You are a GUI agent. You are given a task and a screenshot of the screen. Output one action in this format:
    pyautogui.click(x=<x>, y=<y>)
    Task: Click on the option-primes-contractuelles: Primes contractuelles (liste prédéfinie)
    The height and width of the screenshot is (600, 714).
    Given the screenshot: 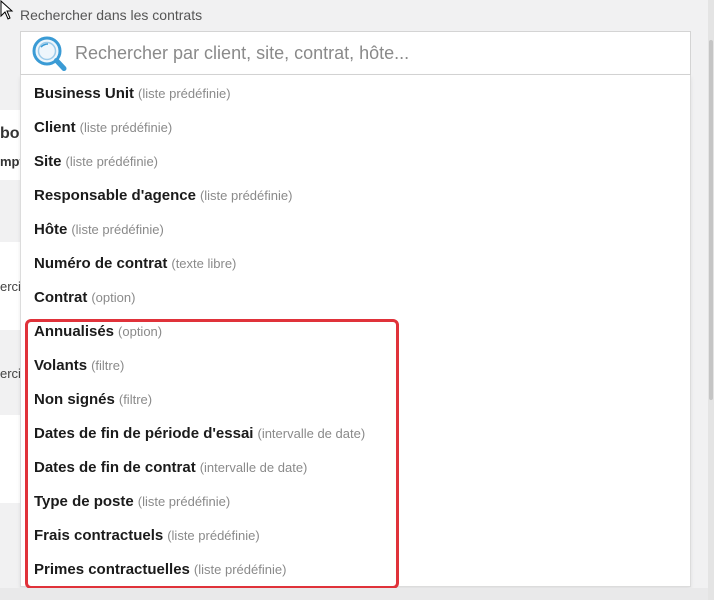 What is the action you would take?
    pyautogui.click(x=160, y=570)
    